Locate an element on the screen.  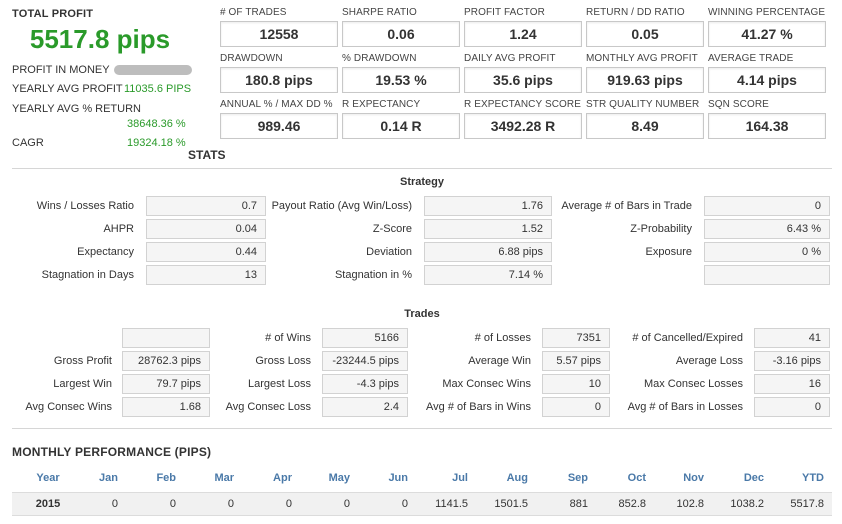
strategy-stat-label: Average # of Bars in Trade is located at coordinates (626, 206).